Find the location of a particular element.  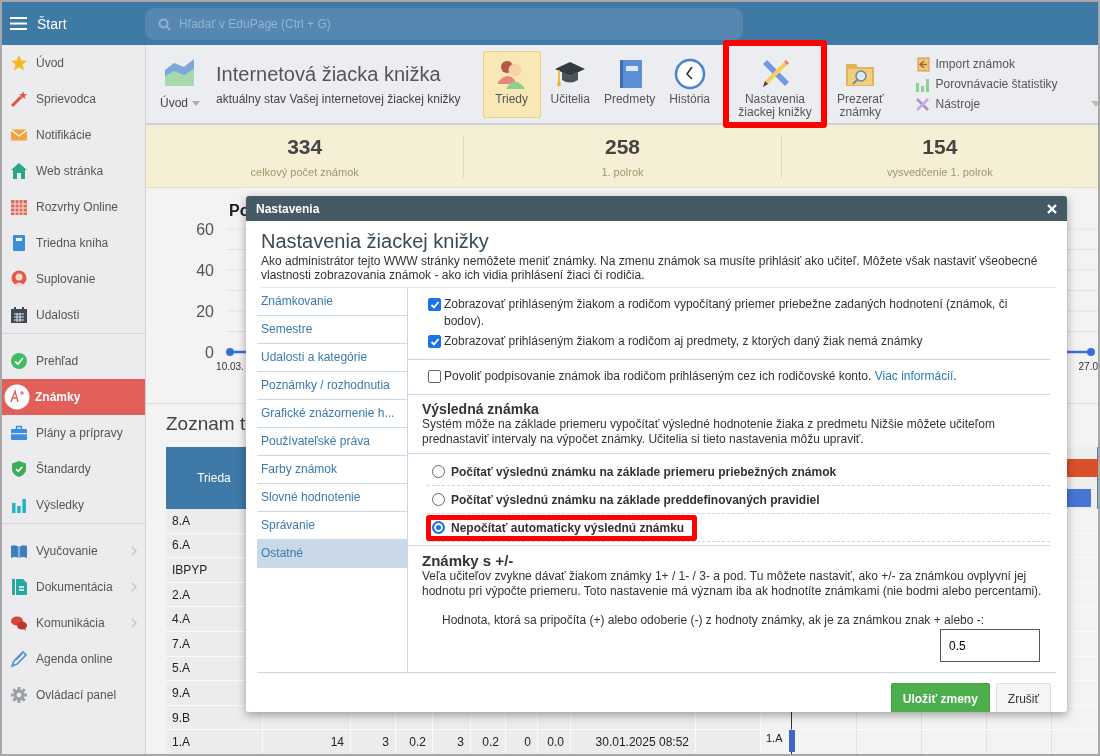

sidebar-item: Výsledky is located at coordinates (73, 505).